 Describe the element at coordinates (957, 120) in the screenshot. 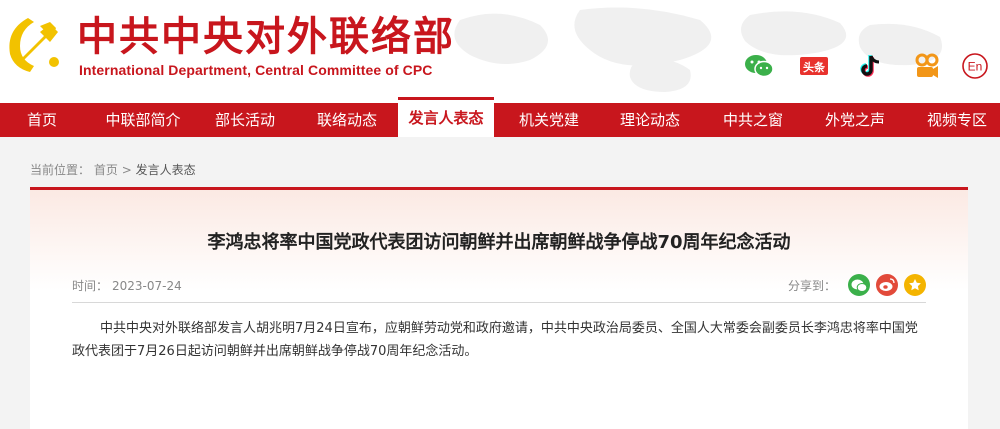

I see `nav-item-videos: 视频专区` at that location.